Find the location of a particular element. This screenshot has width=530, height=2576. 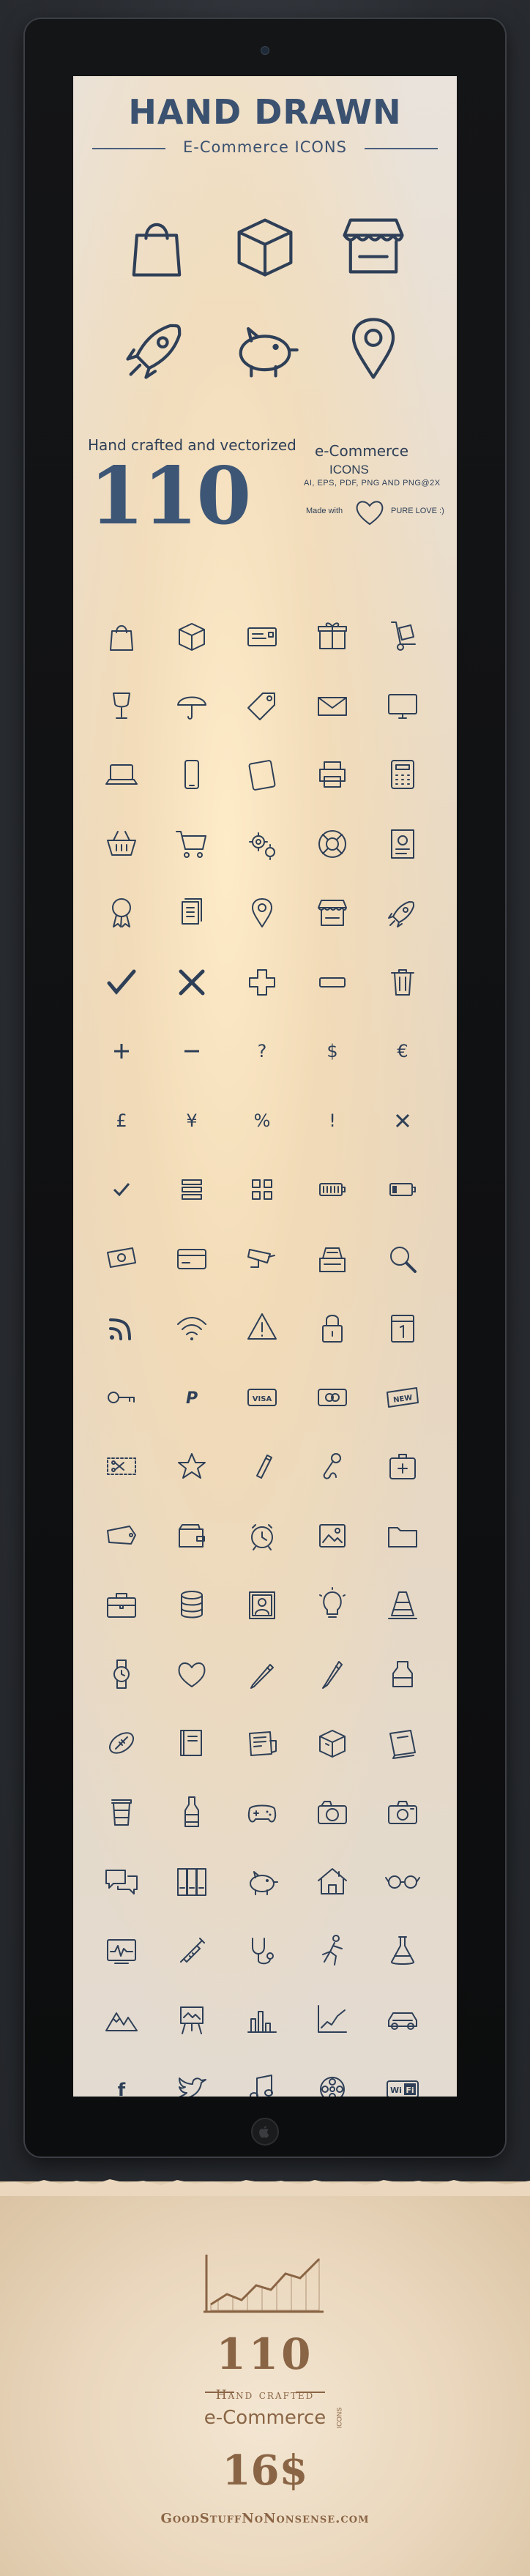

svg-text: NEW is located at coordinates (403, 1399).